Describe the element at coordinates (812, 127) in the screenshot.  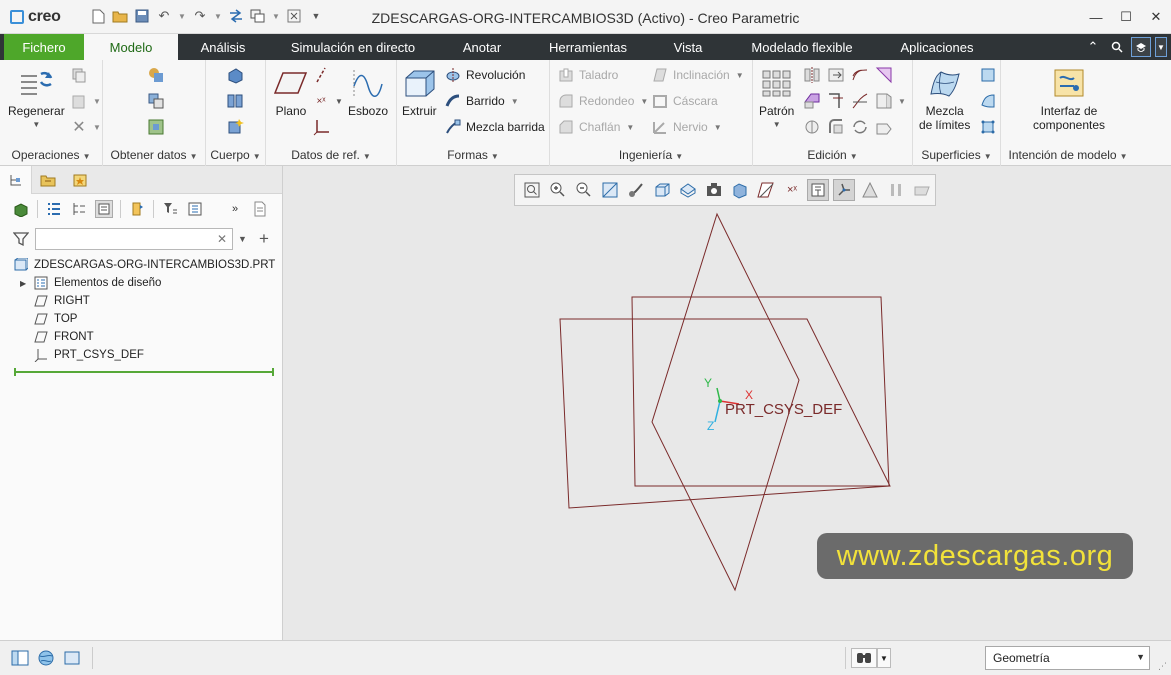
I see `thicken-icon` at that location.